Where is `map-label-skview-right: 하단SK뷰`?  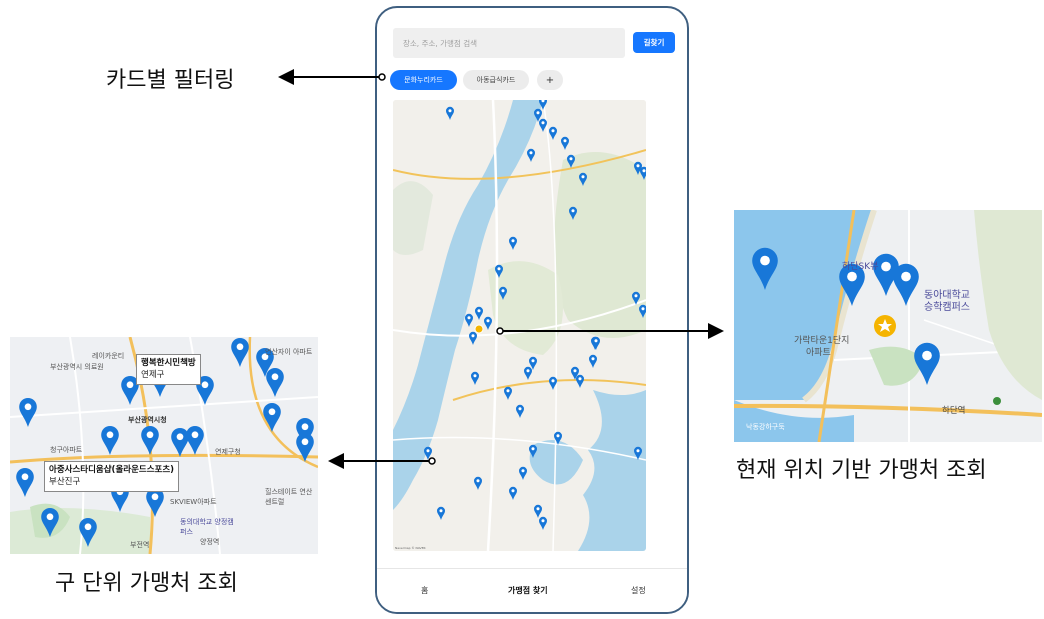
map-label-skview-right: 하단SK뷰 is located at coordinates (860, 267).